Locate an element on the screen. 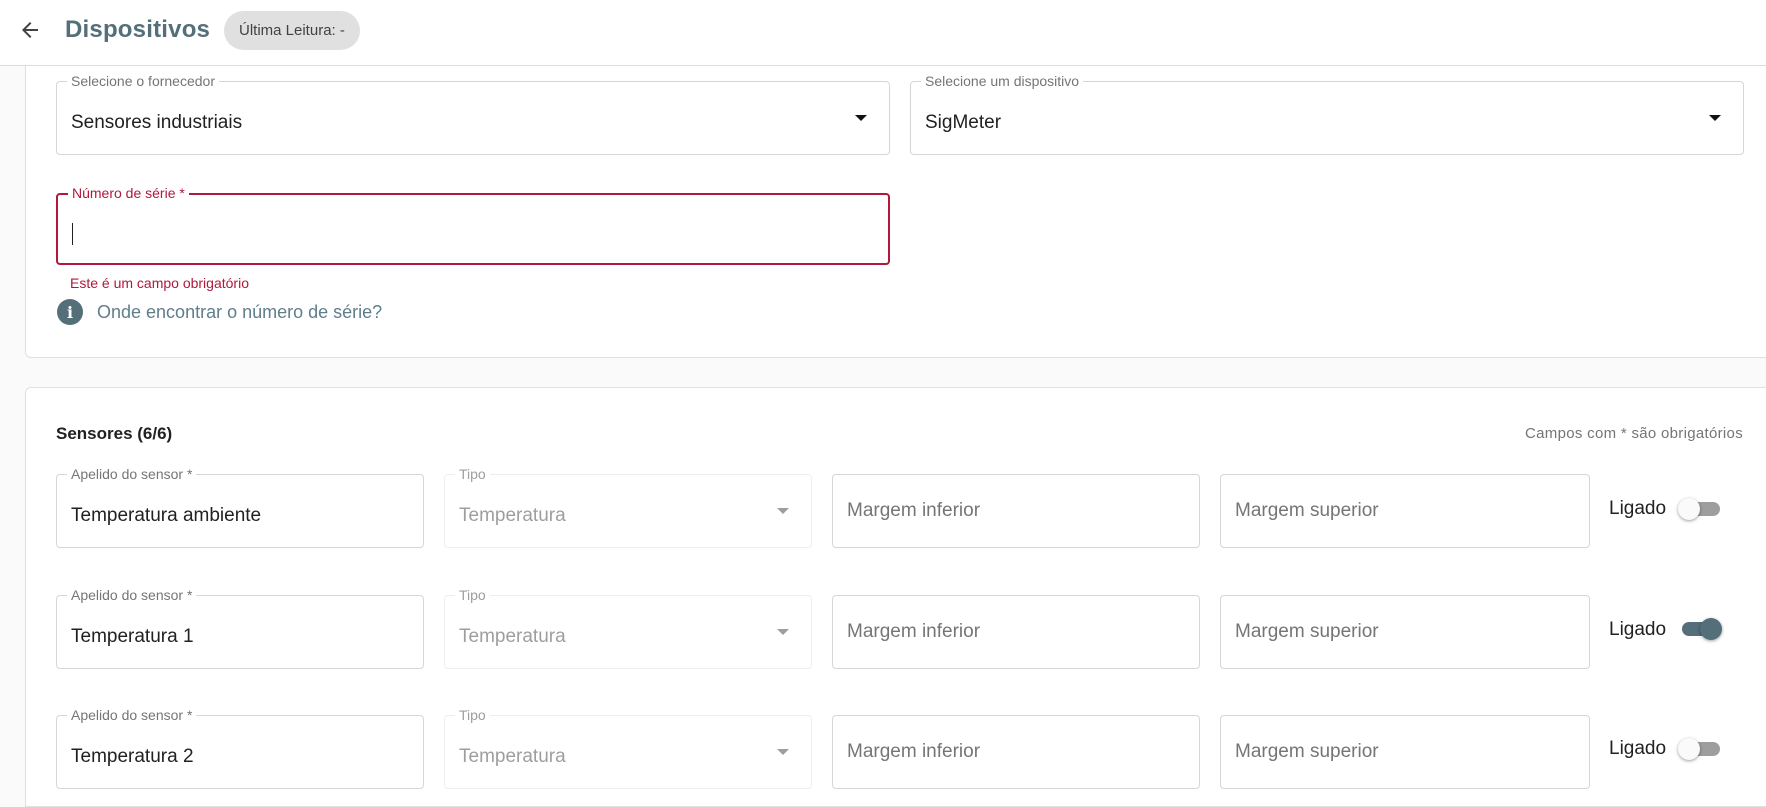  serial-number-label: Número de série * is located at coordinates (128, 193).